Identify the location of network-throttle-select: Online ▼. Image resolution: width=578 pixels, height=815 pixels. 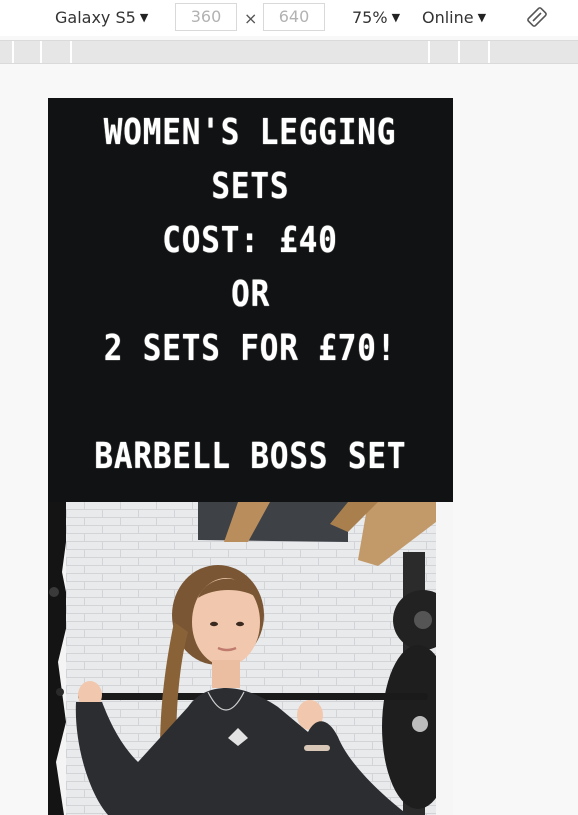
(454, 18).